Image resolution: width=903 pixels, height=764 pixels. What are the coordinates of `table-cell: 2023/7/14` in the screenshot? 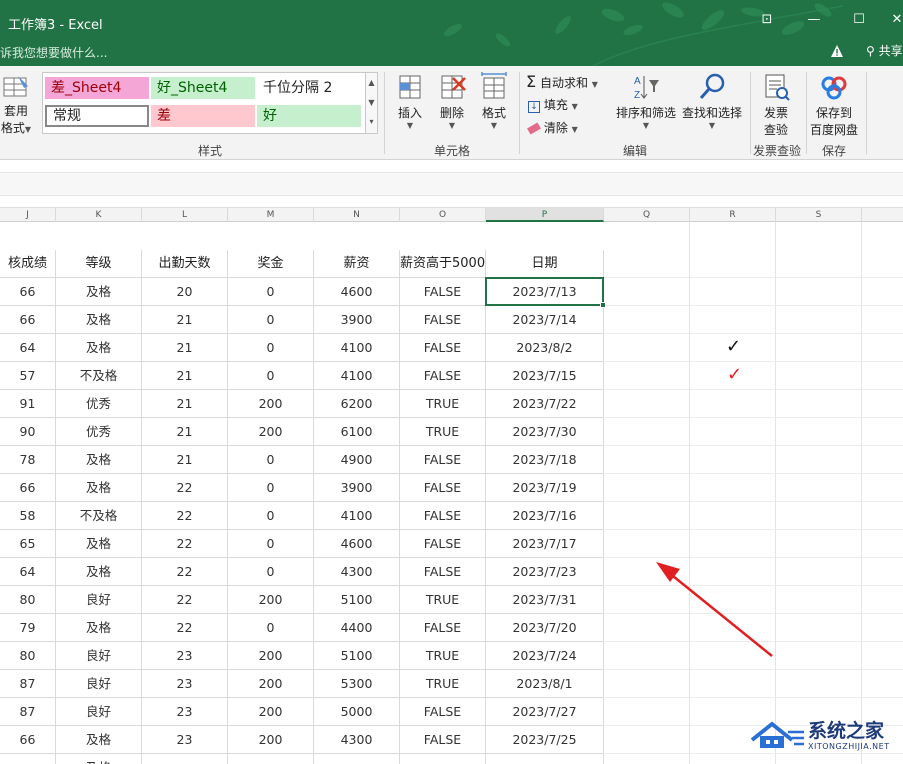 It's located at (545, 320).